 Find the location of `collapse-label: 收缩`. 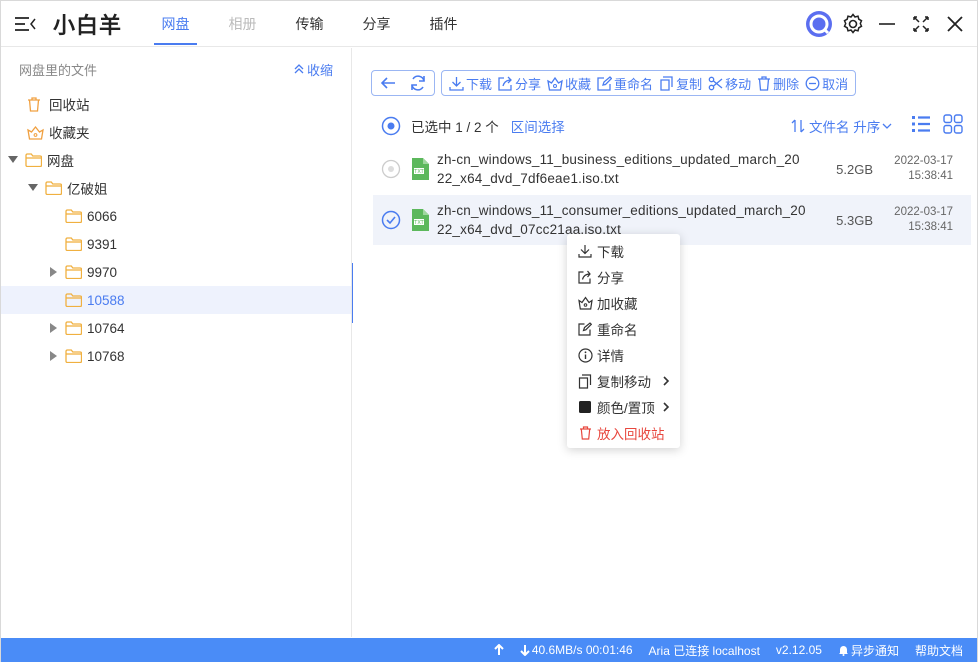

collapse-label: 收缩 is located at coordinates (319, 70).